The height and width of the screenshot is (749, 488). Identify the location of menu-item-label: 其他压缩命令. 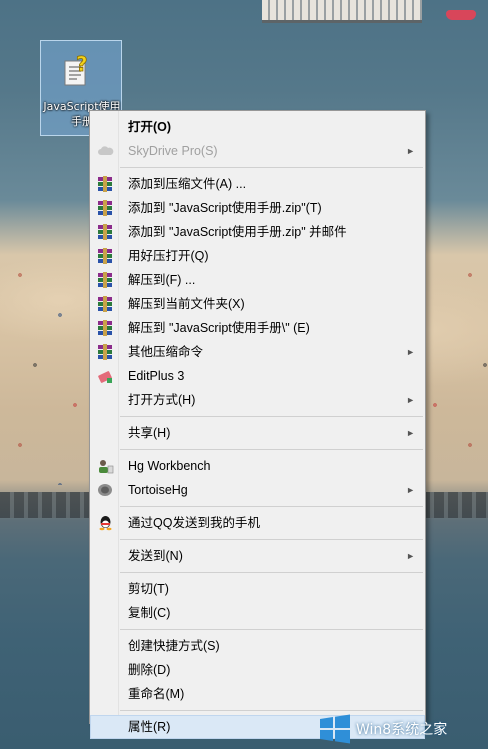
(166, 352).